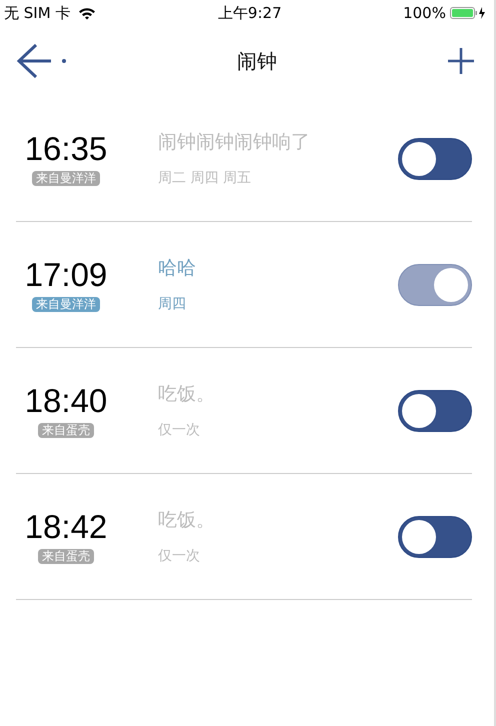  What do you see at coordinates (424, 13) in the screenshot?
I see `battery-percent: 100%` at bounding box center [424, 13].